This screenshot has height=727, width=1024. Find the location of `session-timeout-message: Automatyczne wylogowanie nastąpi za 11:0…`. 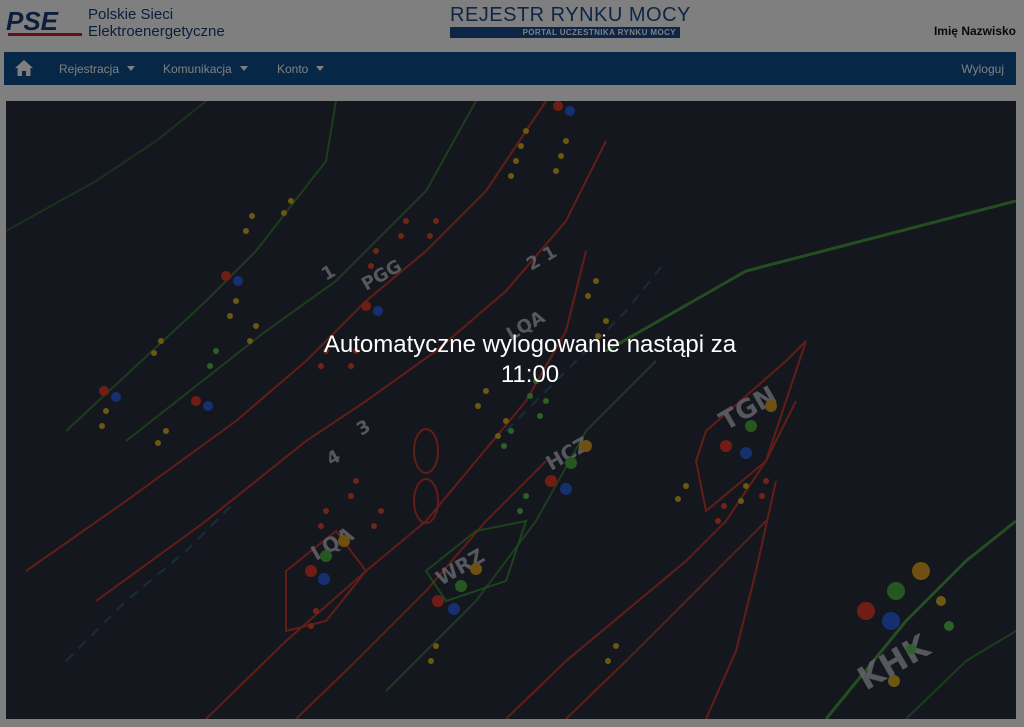

session-timeout-message: Automatyczne wylogowanie nastąpi za 11:0… is located at coordinates (512, 360).